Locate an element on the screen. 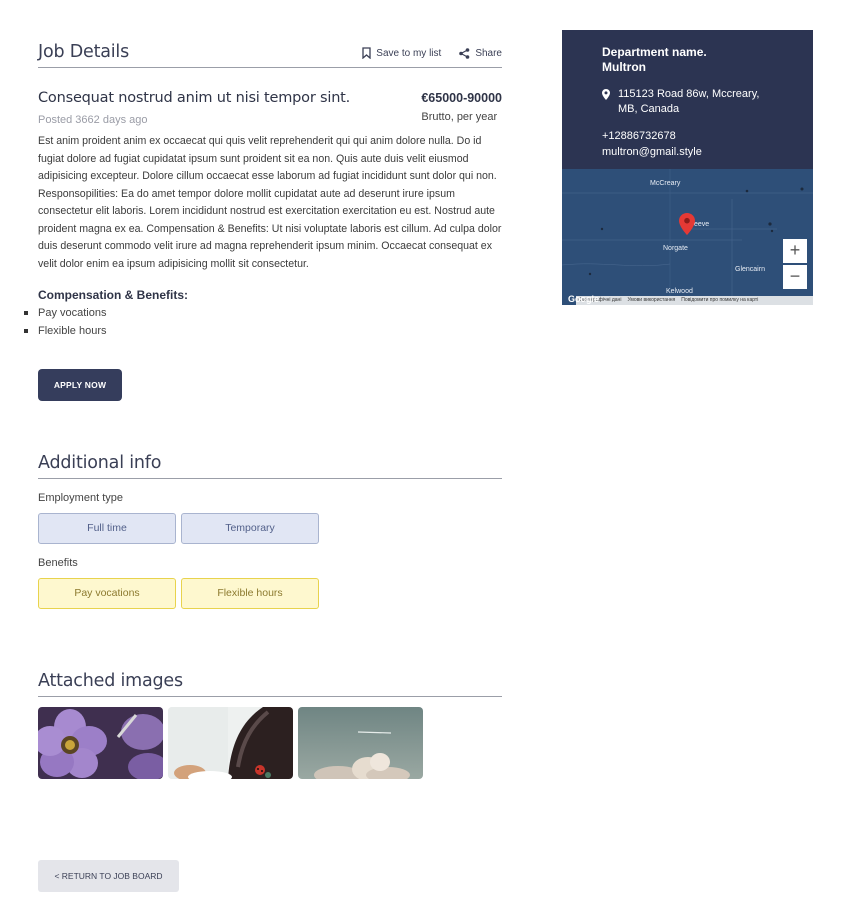  additional-info-heading: Additional info is located at coordinates (100, 463).